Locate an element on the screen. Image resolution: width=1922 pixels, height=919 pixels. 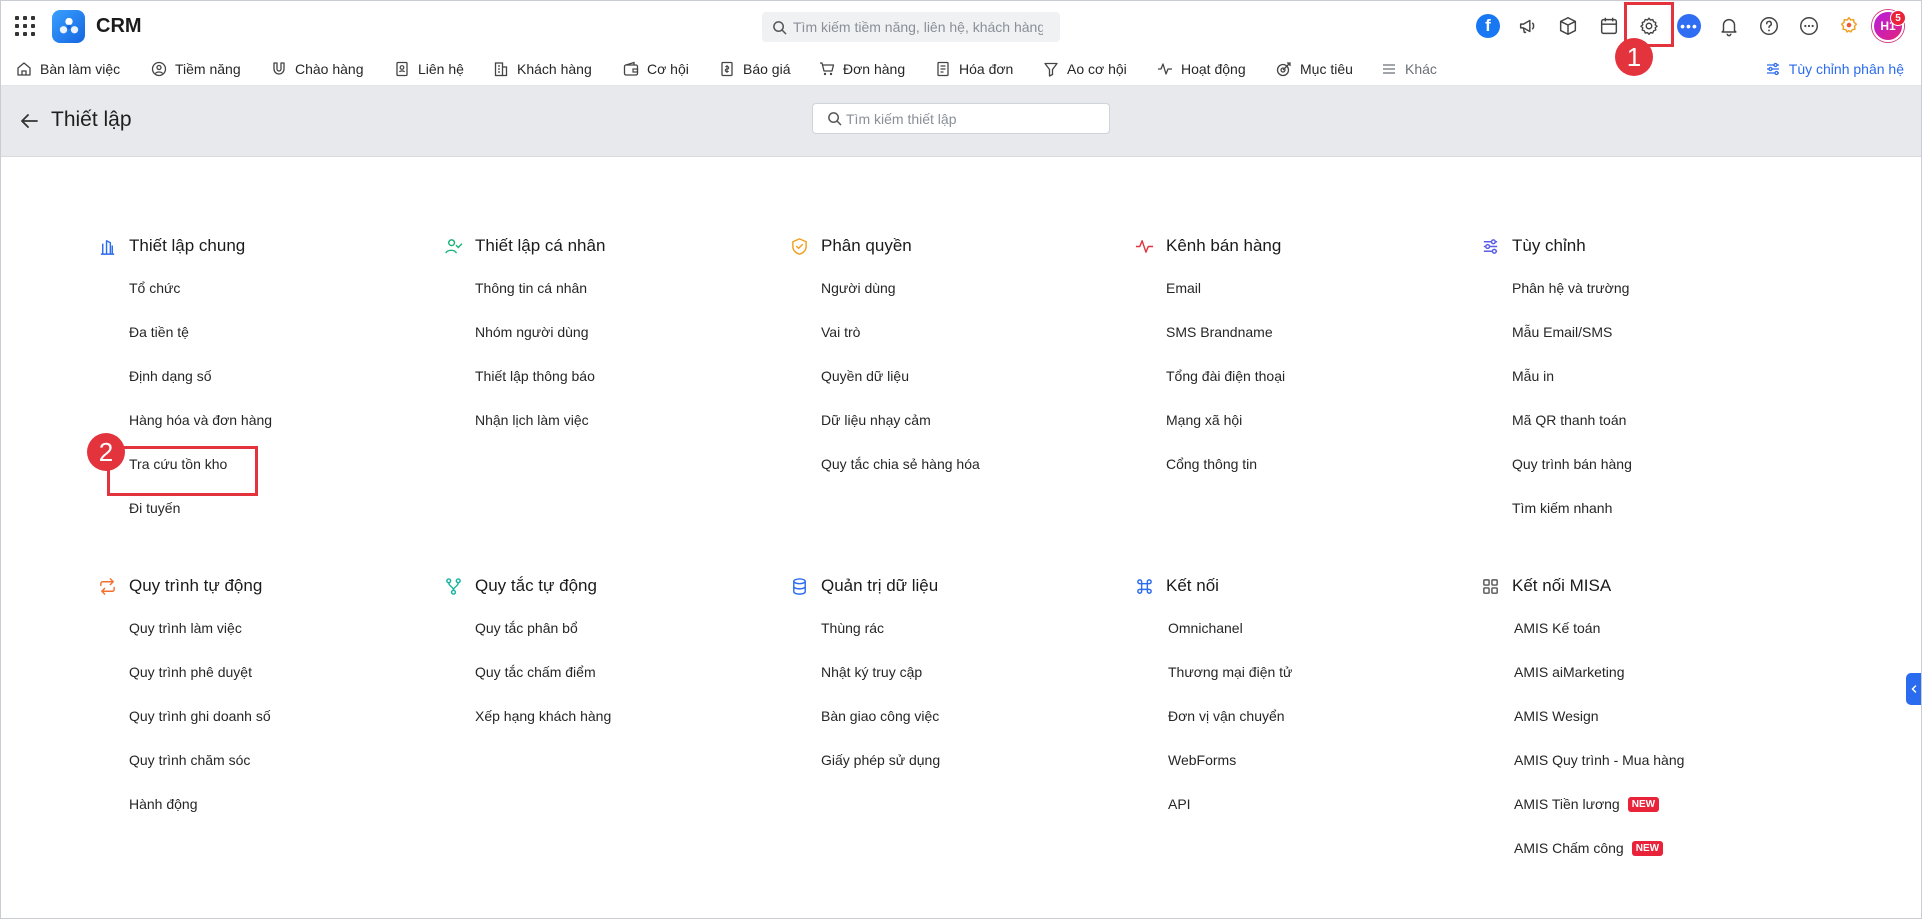
bell-icon is located at coordinates (1729, 26).